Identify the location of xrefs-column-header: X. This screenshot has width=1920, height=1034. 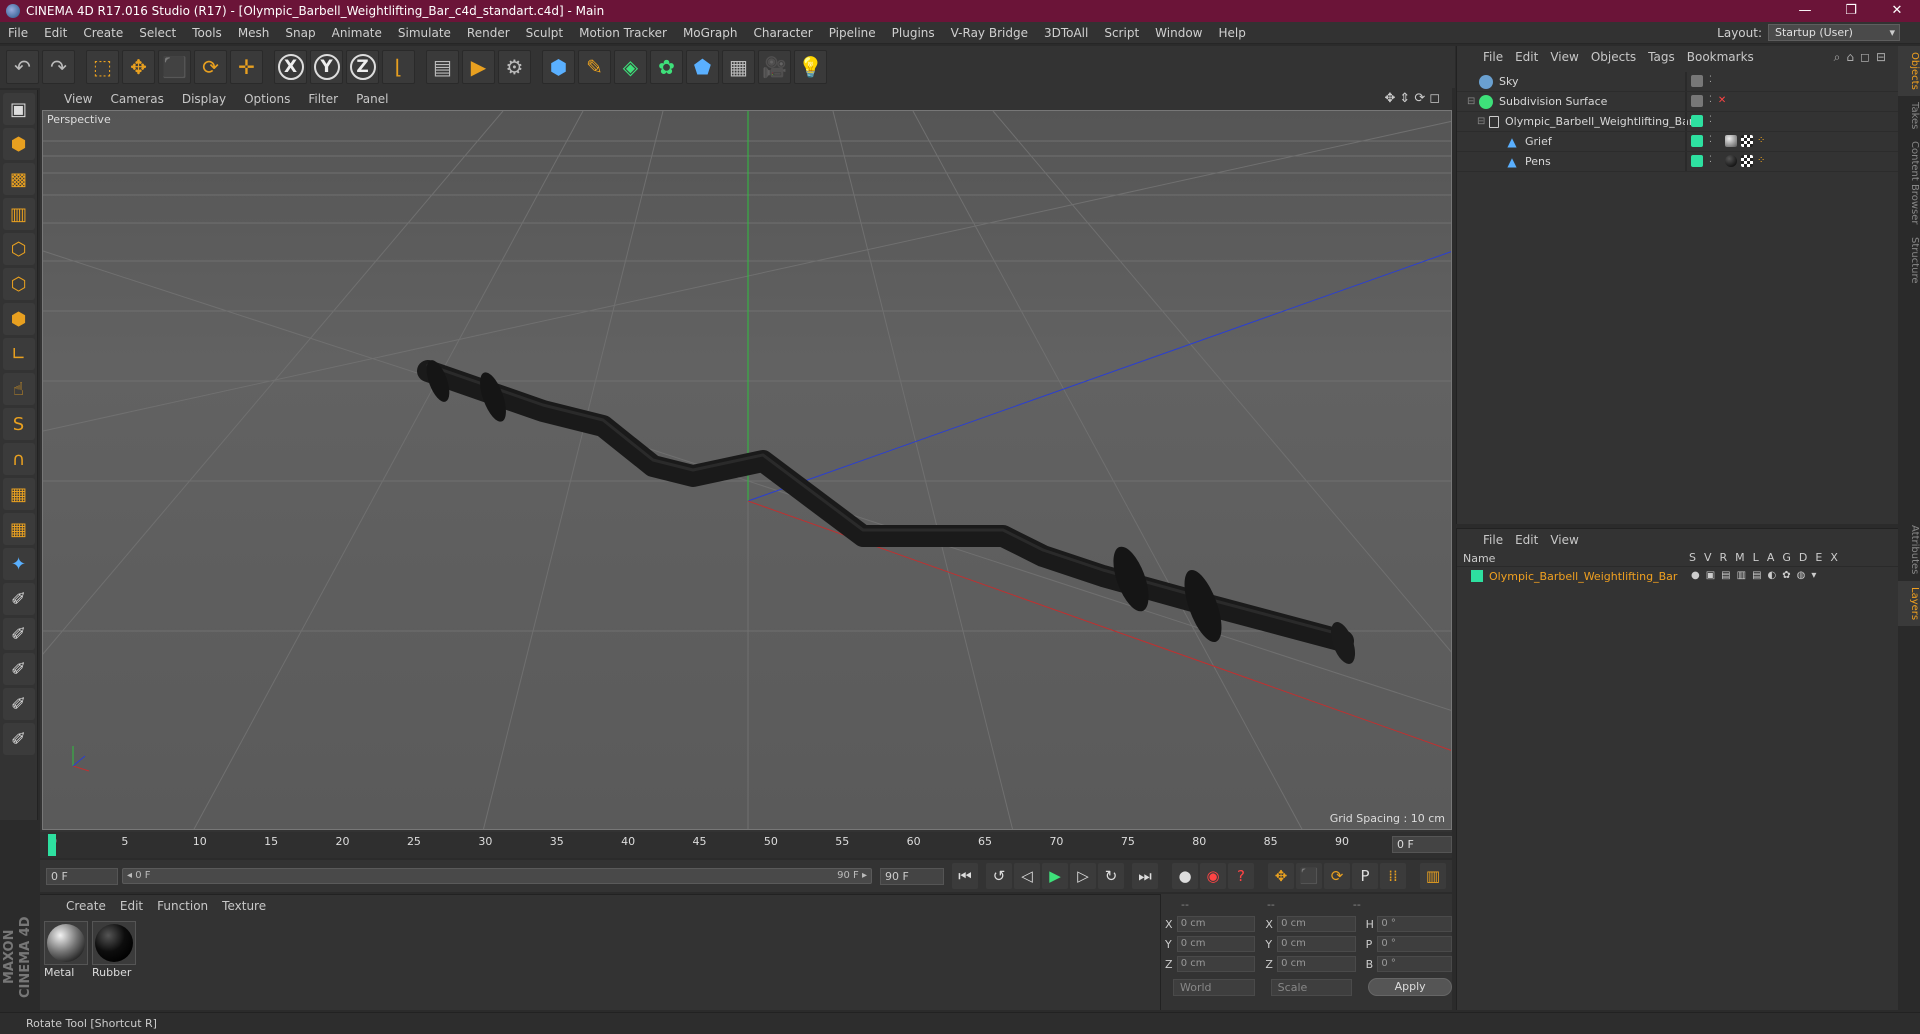
(1834, 557).